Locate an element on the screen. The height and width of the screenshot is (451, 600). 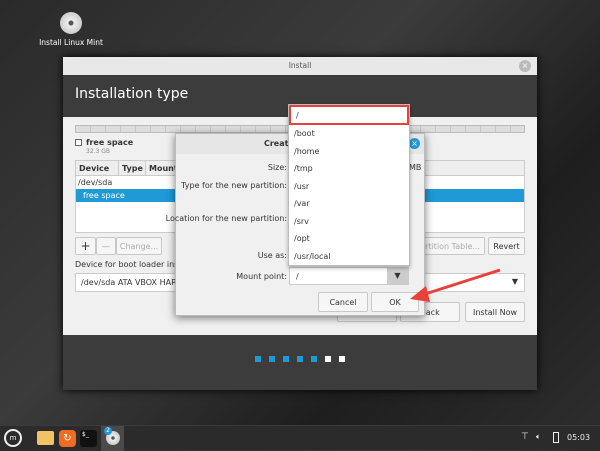
terminal-icon: $_ is located at coordinates (88, 438).